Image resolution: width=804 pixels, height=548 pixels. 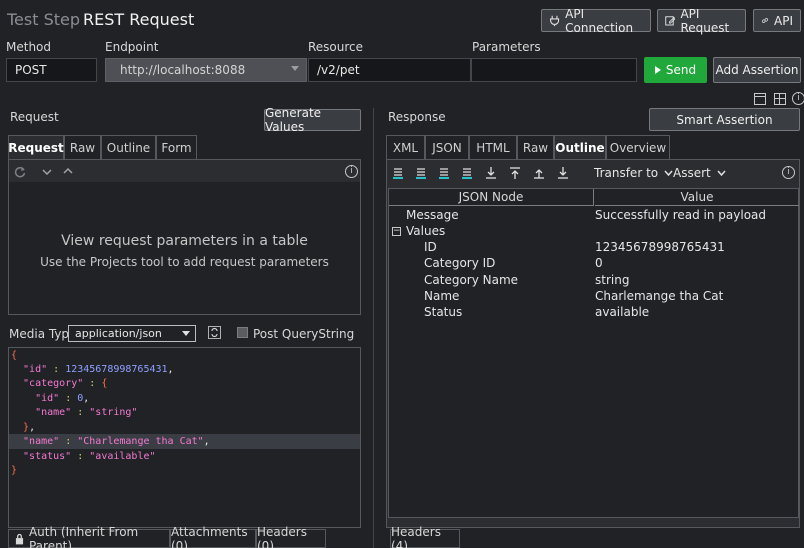 What do you see at coordinates (563, 173) in the screenshot?
I see `move-bottom-icon` at bounding box center [563, 173].